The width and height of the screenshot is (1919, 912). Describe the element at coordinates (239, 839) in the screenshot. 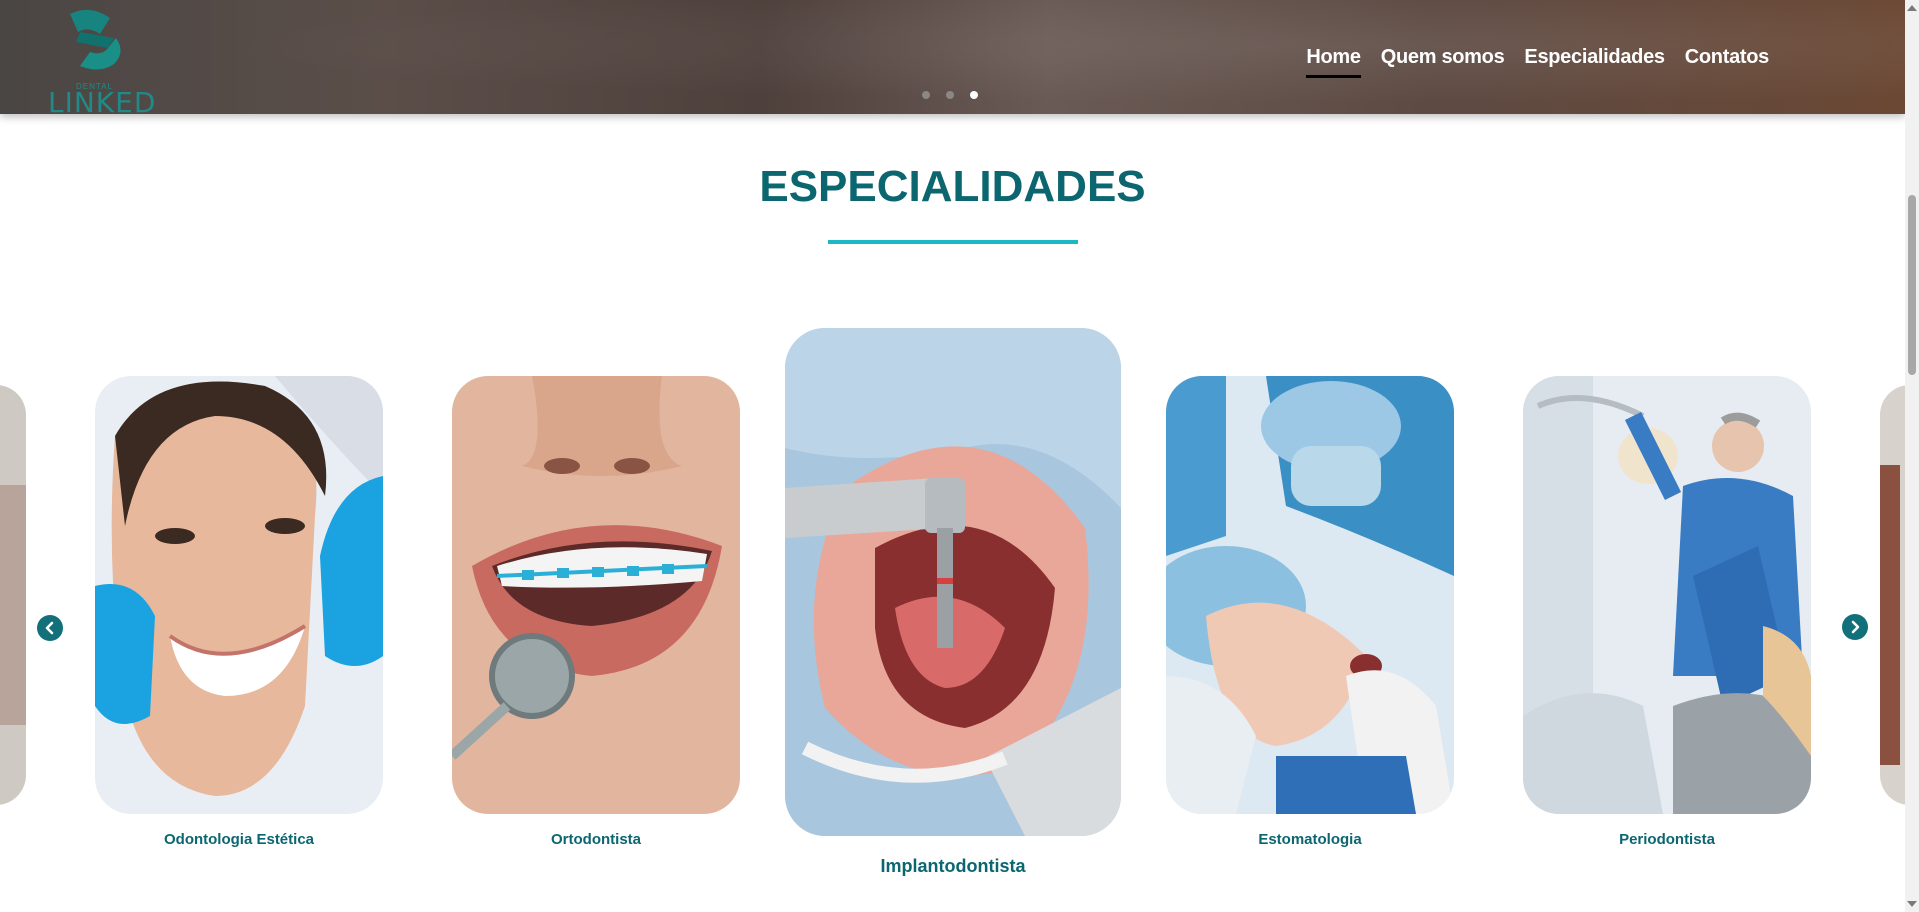

I see `card-label: Odontologia Estética` at that location.